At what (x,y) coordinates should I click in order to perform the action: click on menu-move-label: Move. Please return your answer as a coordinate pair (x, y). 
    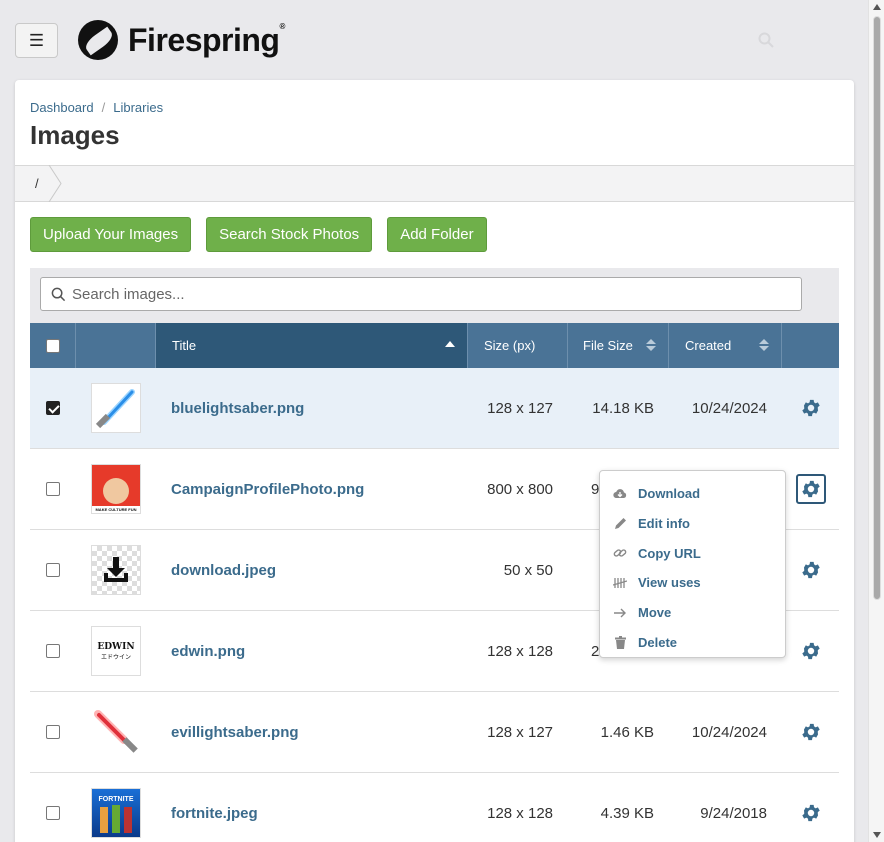
    Looking at the image, I should click on (655, 613).